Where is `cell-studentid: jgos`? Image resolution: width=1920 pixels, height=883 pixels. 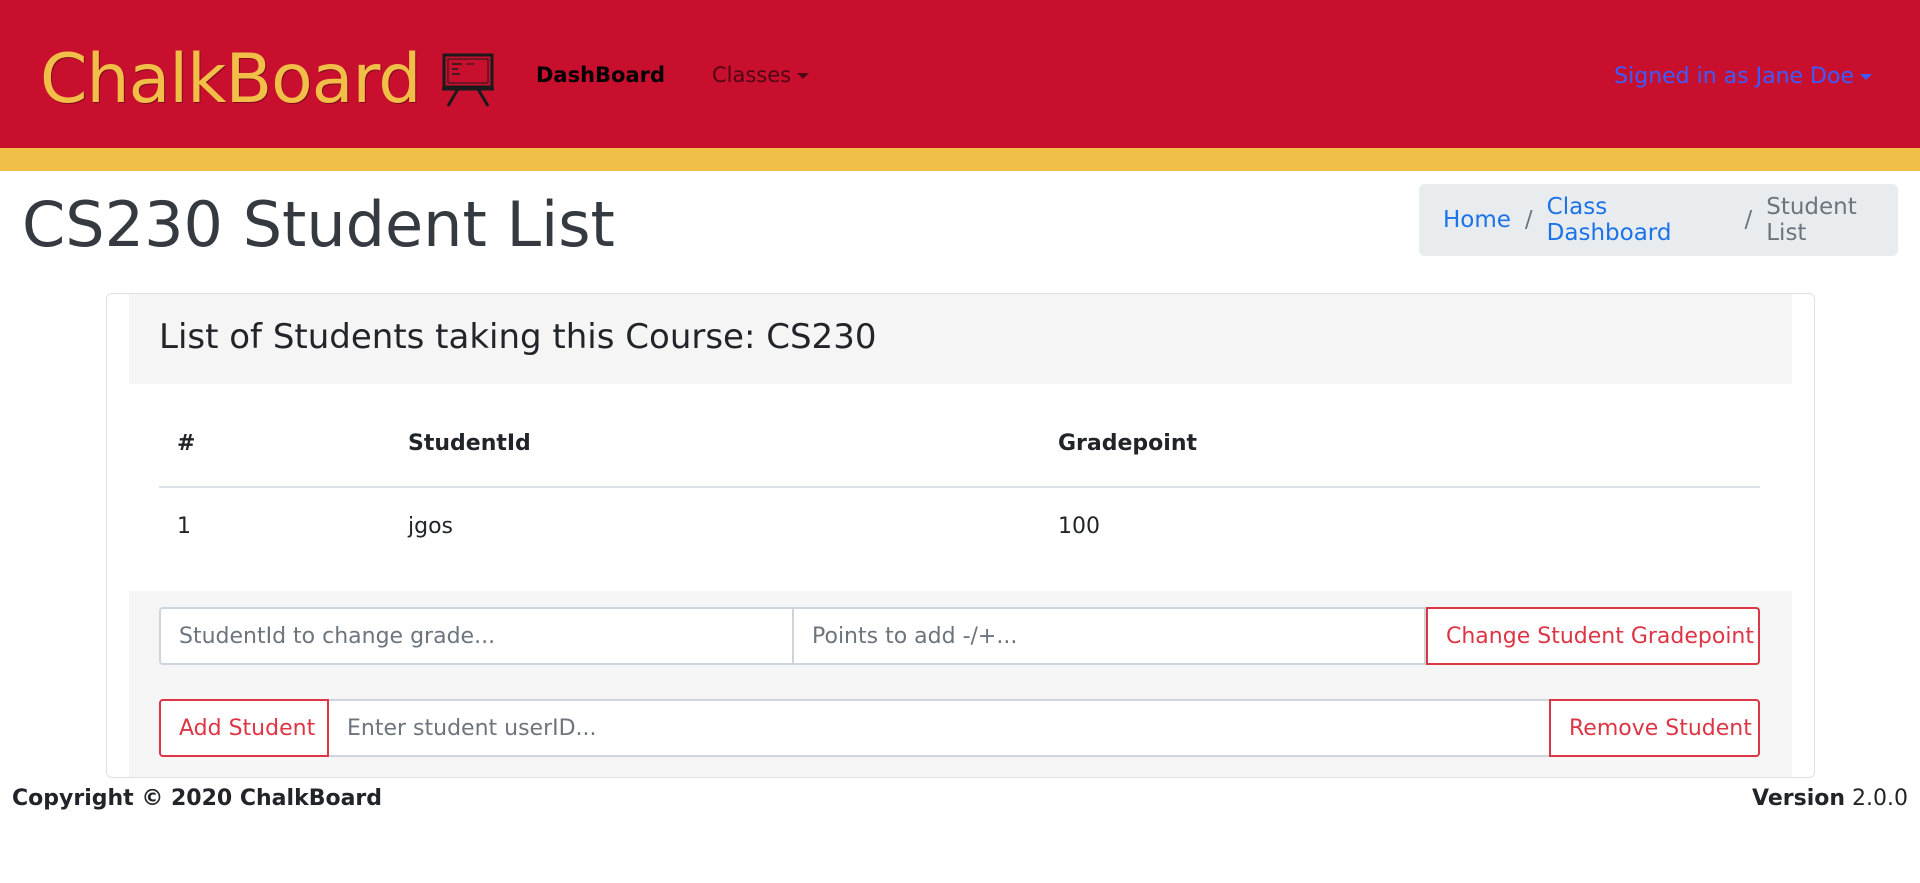 cell-studentid: jgos is located at coordinates (430, 526).